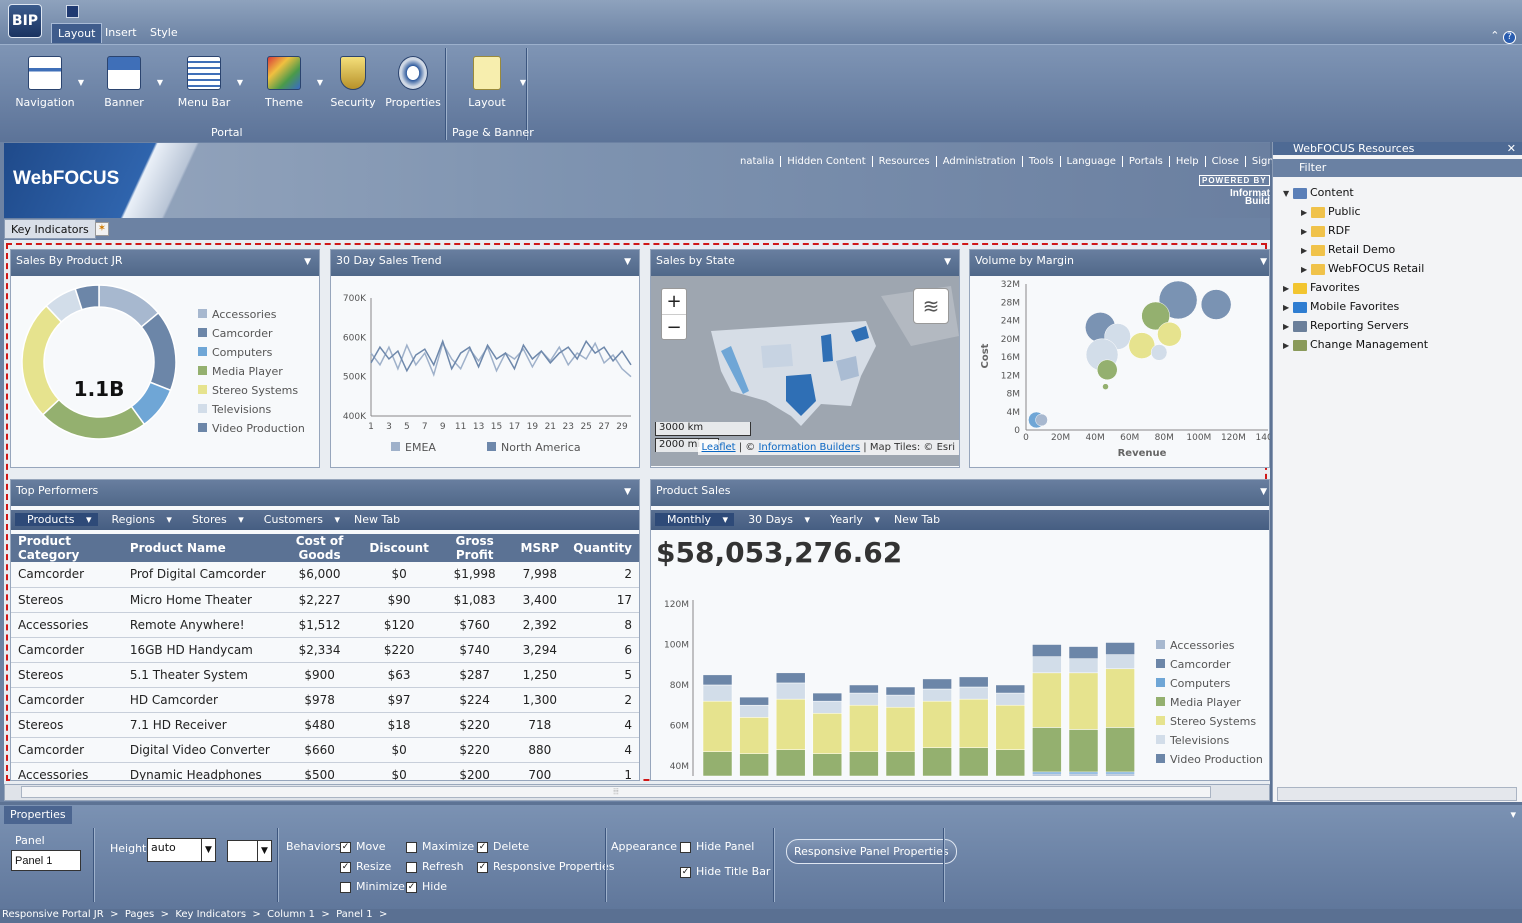 The height and width of the screenshot is (923, 1522). What do you see at coordinates (809, 447) in the screenshot?
I see `ib-link: Information Builders` at bounding box center [809, 447].